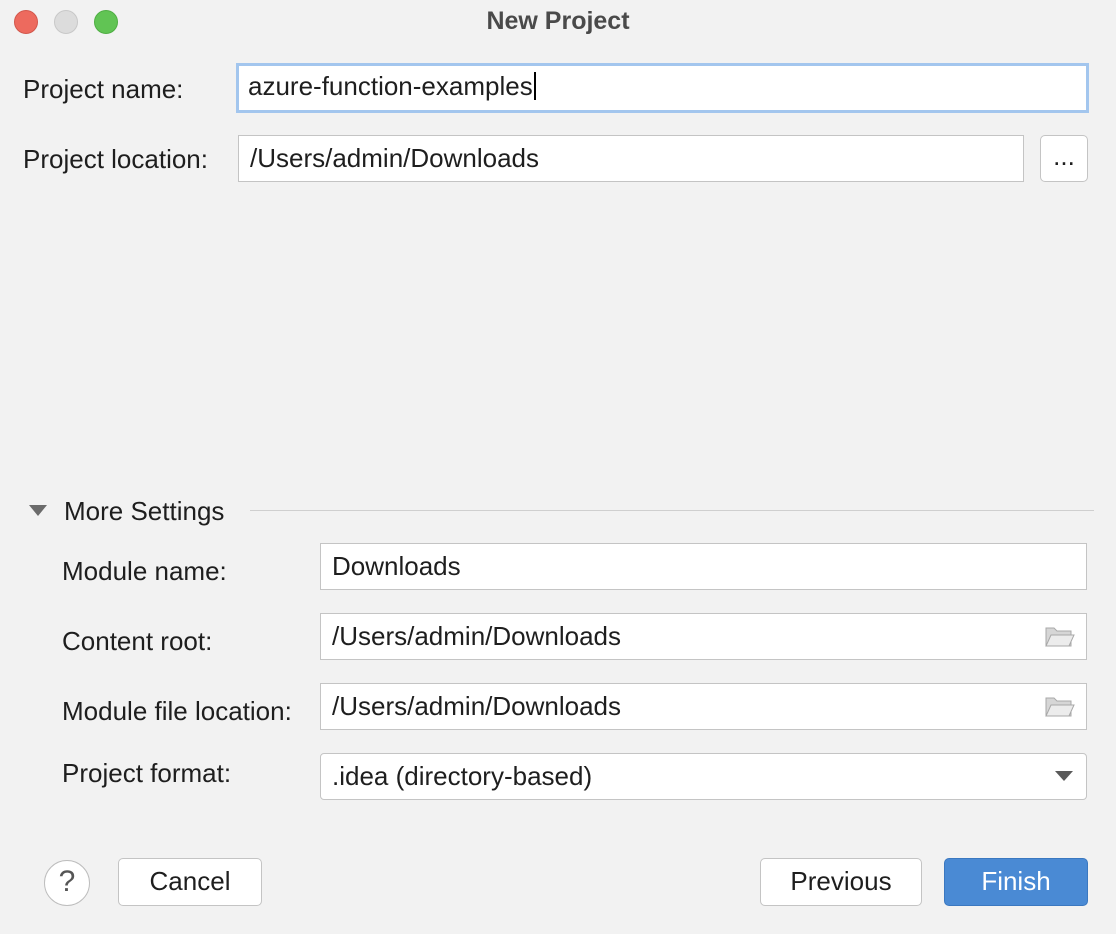 Image resolution: width=1116 pixels, height=934 pixels. Describe the element at coordinates (67, 883) in the screenshot. I see `help-button: ?` at that location.